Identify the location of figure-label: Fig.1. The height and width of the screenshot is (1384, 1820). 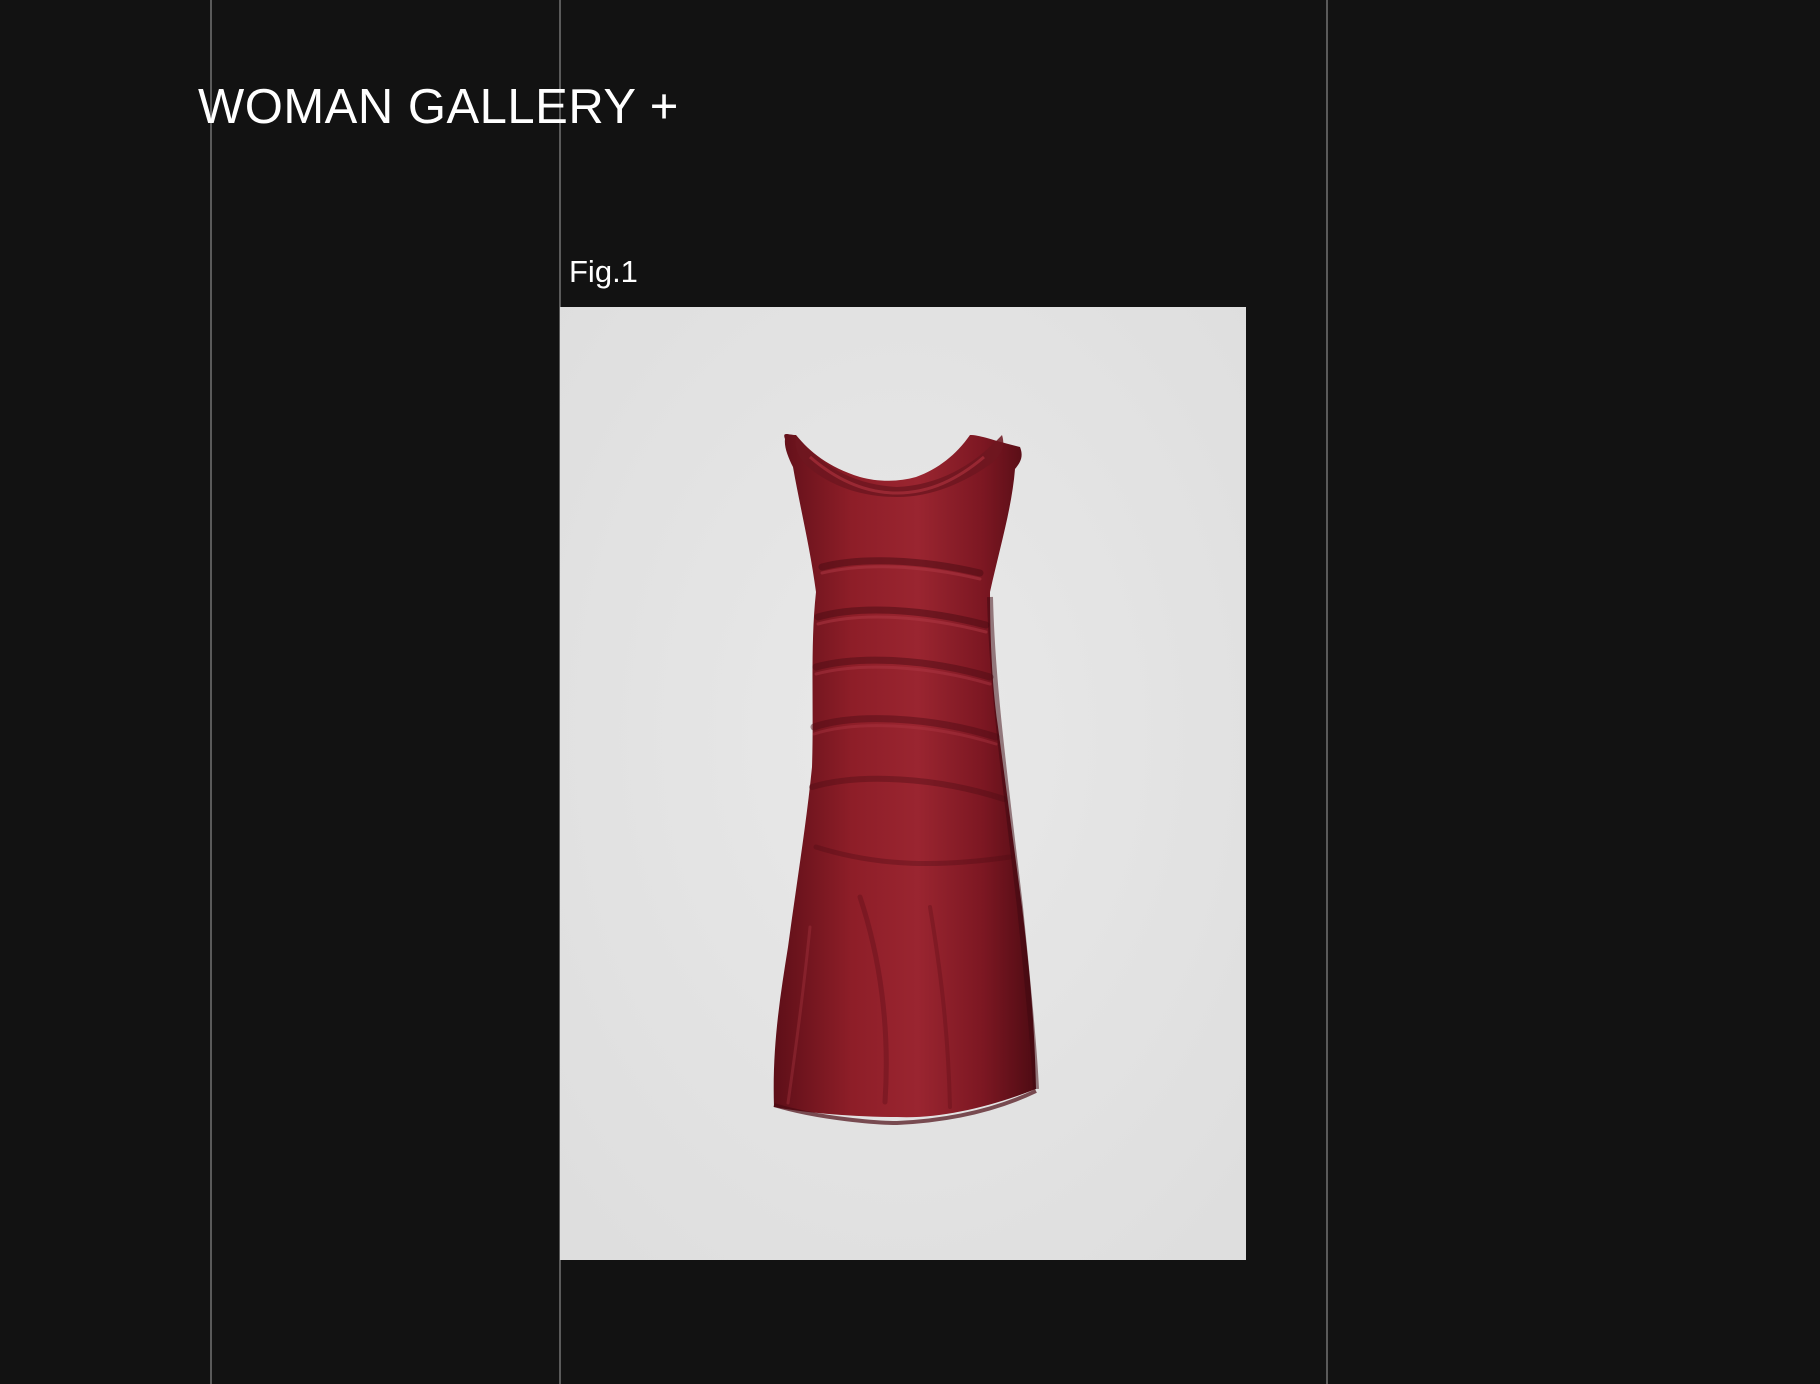
(603, 271).